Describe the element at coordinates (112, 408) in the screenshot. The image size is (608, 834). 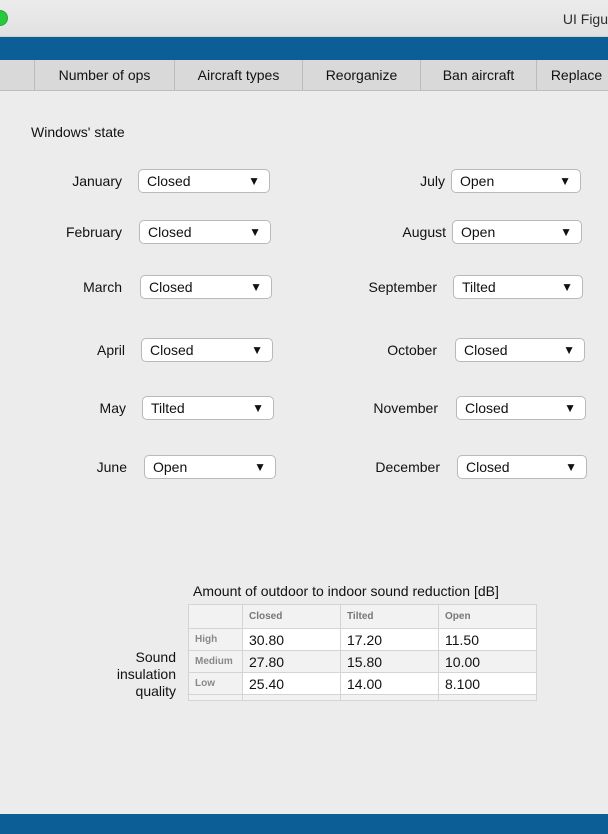
I see `month-label-may: May` at that location.